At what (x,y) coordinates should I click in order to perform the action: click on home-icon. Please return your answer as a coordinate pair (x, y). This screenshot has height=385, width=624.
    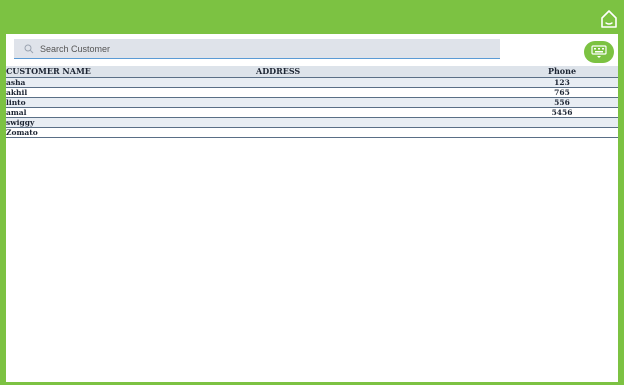
    Looking at the image, I should click on (609, 19).